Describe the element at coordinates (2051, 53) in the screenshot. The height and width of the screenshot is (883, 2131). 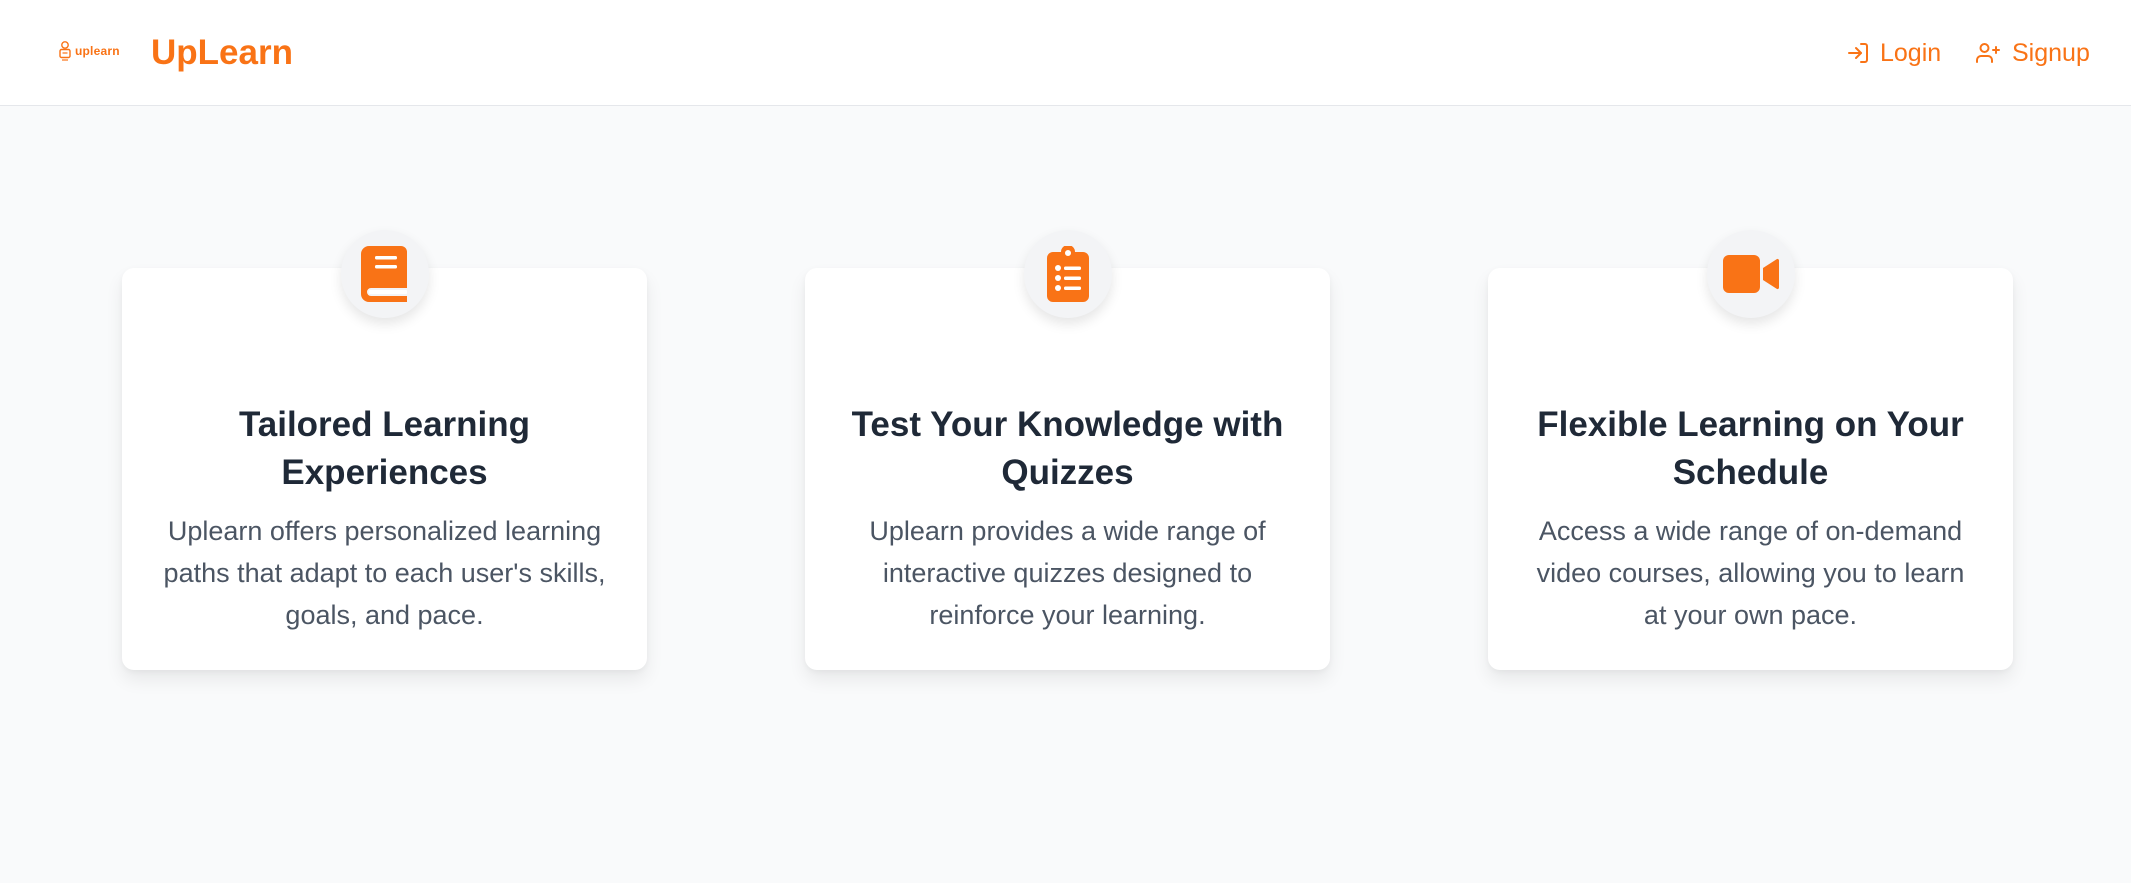
I see `signup-label: Signup` at that location.